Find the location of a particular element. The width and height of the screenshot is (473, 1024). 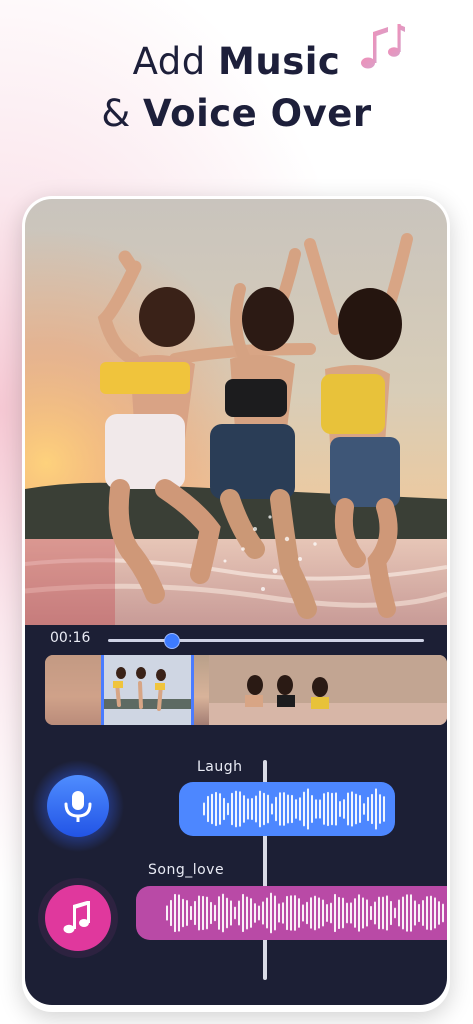

headline-line-2: & Voice Over is located at coordinates (236, 113).